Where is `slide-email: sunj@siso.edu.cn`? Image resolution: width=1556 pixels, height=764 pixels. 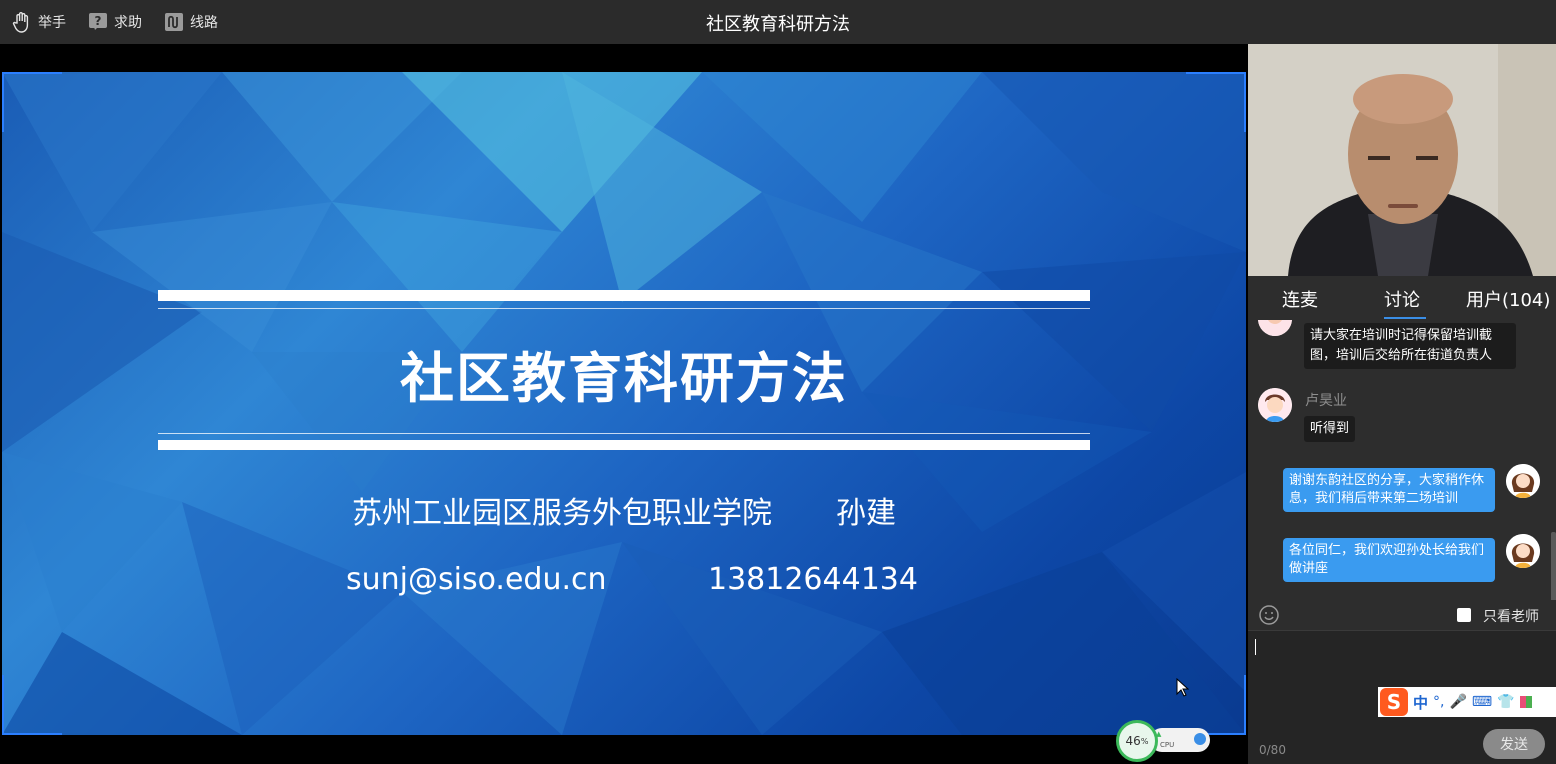
slide-email: sunj@siso.edu.cn is located at coordinates (476, 579).